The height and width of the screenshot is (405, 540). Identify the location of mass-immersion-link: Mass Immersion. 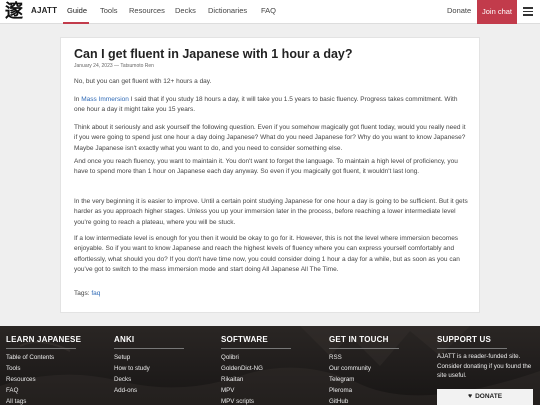
(105, 99).